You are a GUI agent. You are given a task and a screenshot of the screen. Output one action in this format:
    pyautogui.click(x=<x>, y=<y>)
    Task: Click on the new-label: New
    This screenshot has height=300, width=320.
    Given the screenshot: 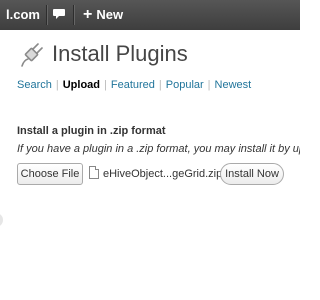 What is the action you would take?
    pyautogui.click(x=110, y=14)
    